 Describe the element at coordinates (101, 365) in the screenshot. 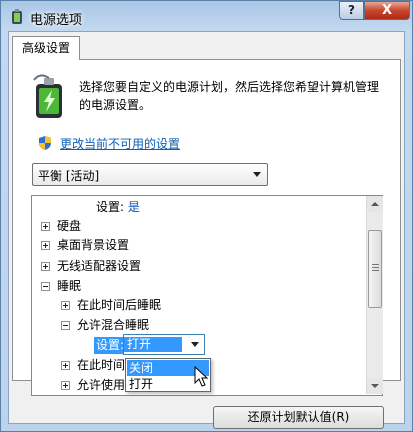

I see `tree-item-hibernate-after: 在此时间` at that location.